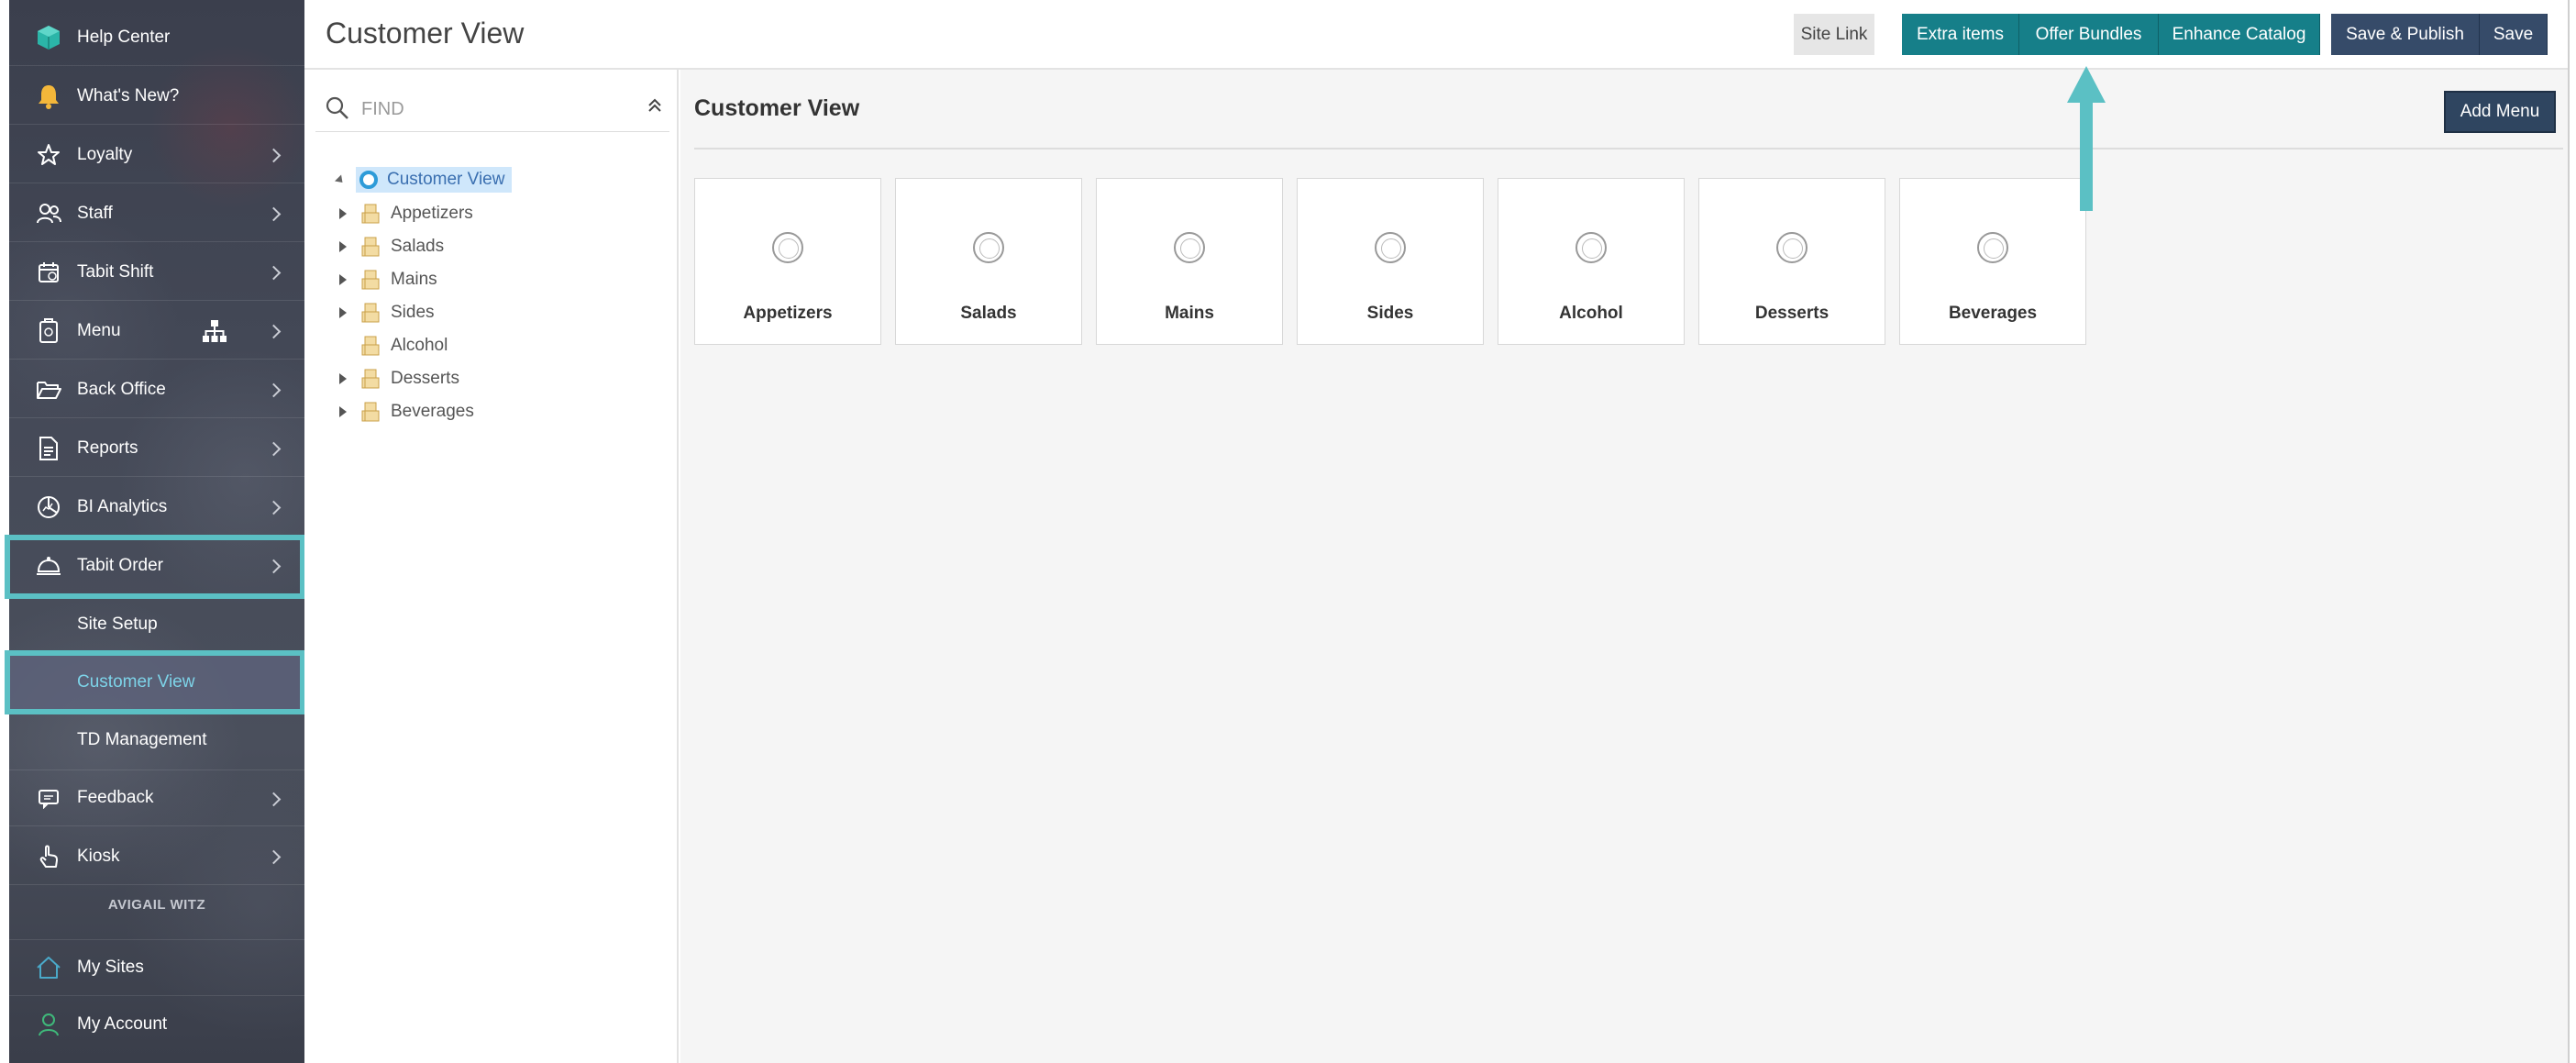 This screenshot has width=2576, height=1063. I want to click on sidebar-item-tabit-order: Tabit Order, so click(156, 565).